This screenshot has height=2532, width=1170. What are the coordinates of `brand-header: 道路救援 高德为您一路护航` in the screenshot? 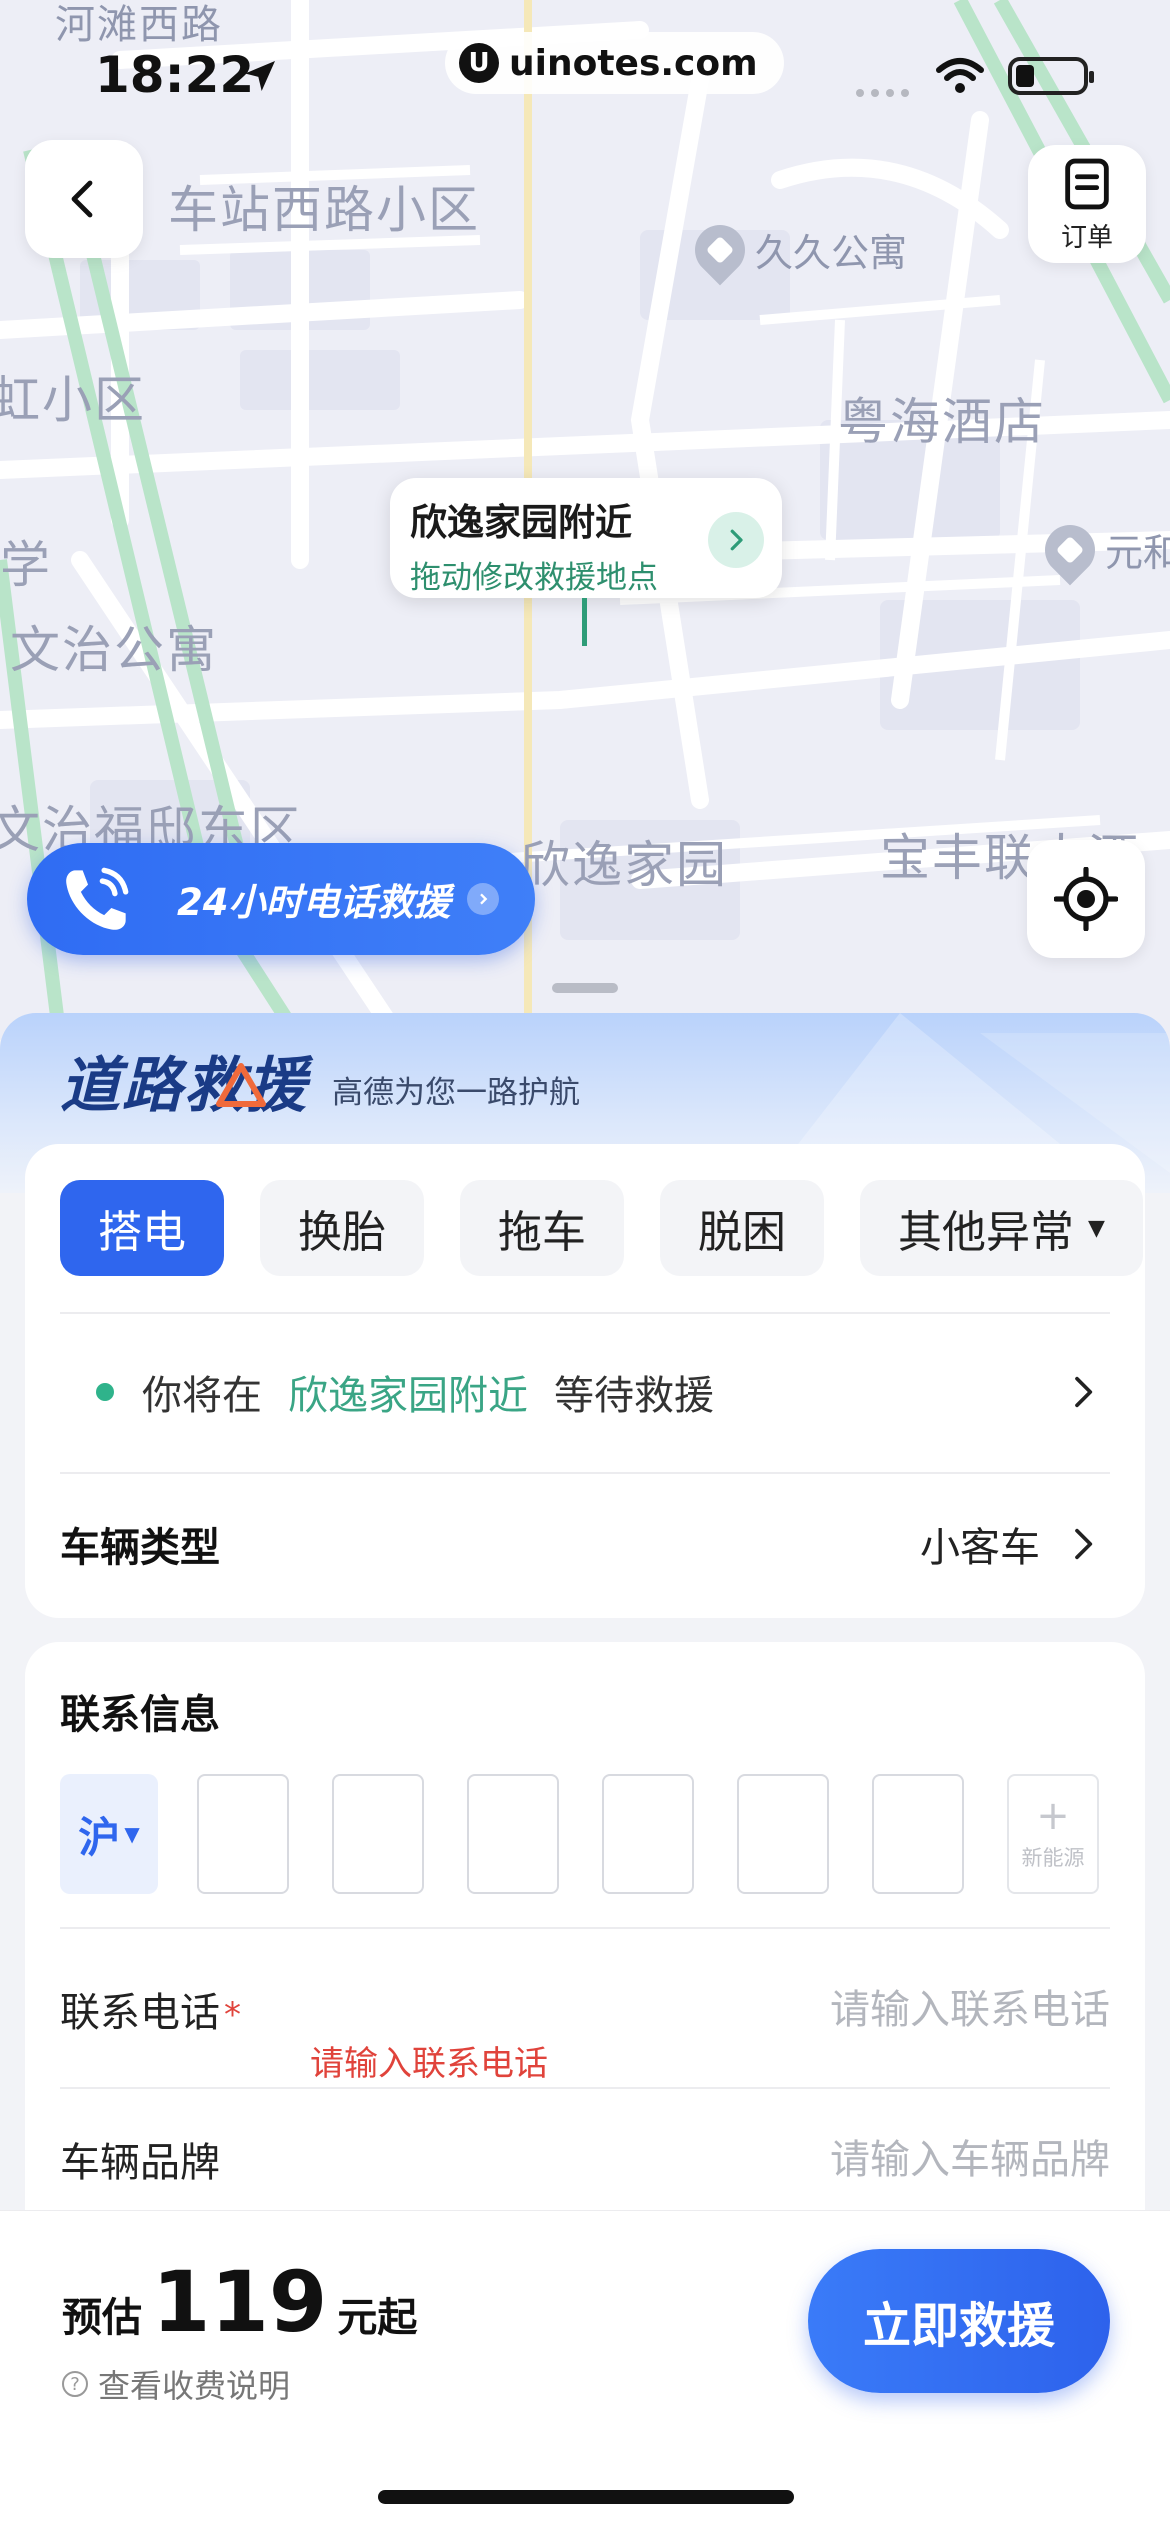 It's located at (320, 1080).